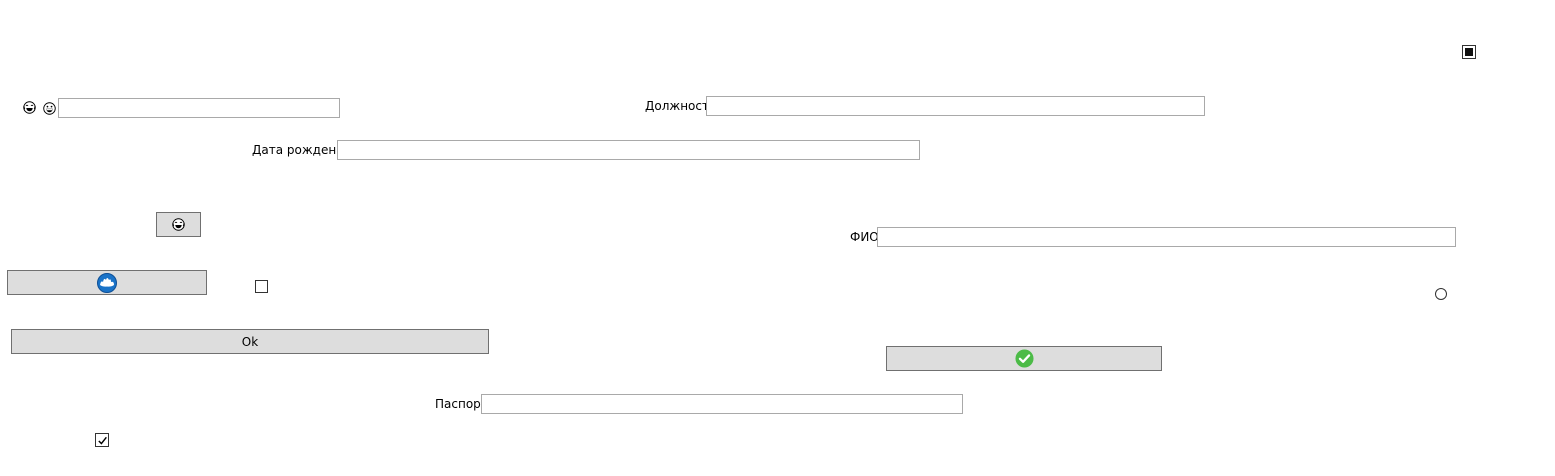 The width and height of the screenshot is (1555, 476). I want to click on full-name-field, so click(1166, 237).